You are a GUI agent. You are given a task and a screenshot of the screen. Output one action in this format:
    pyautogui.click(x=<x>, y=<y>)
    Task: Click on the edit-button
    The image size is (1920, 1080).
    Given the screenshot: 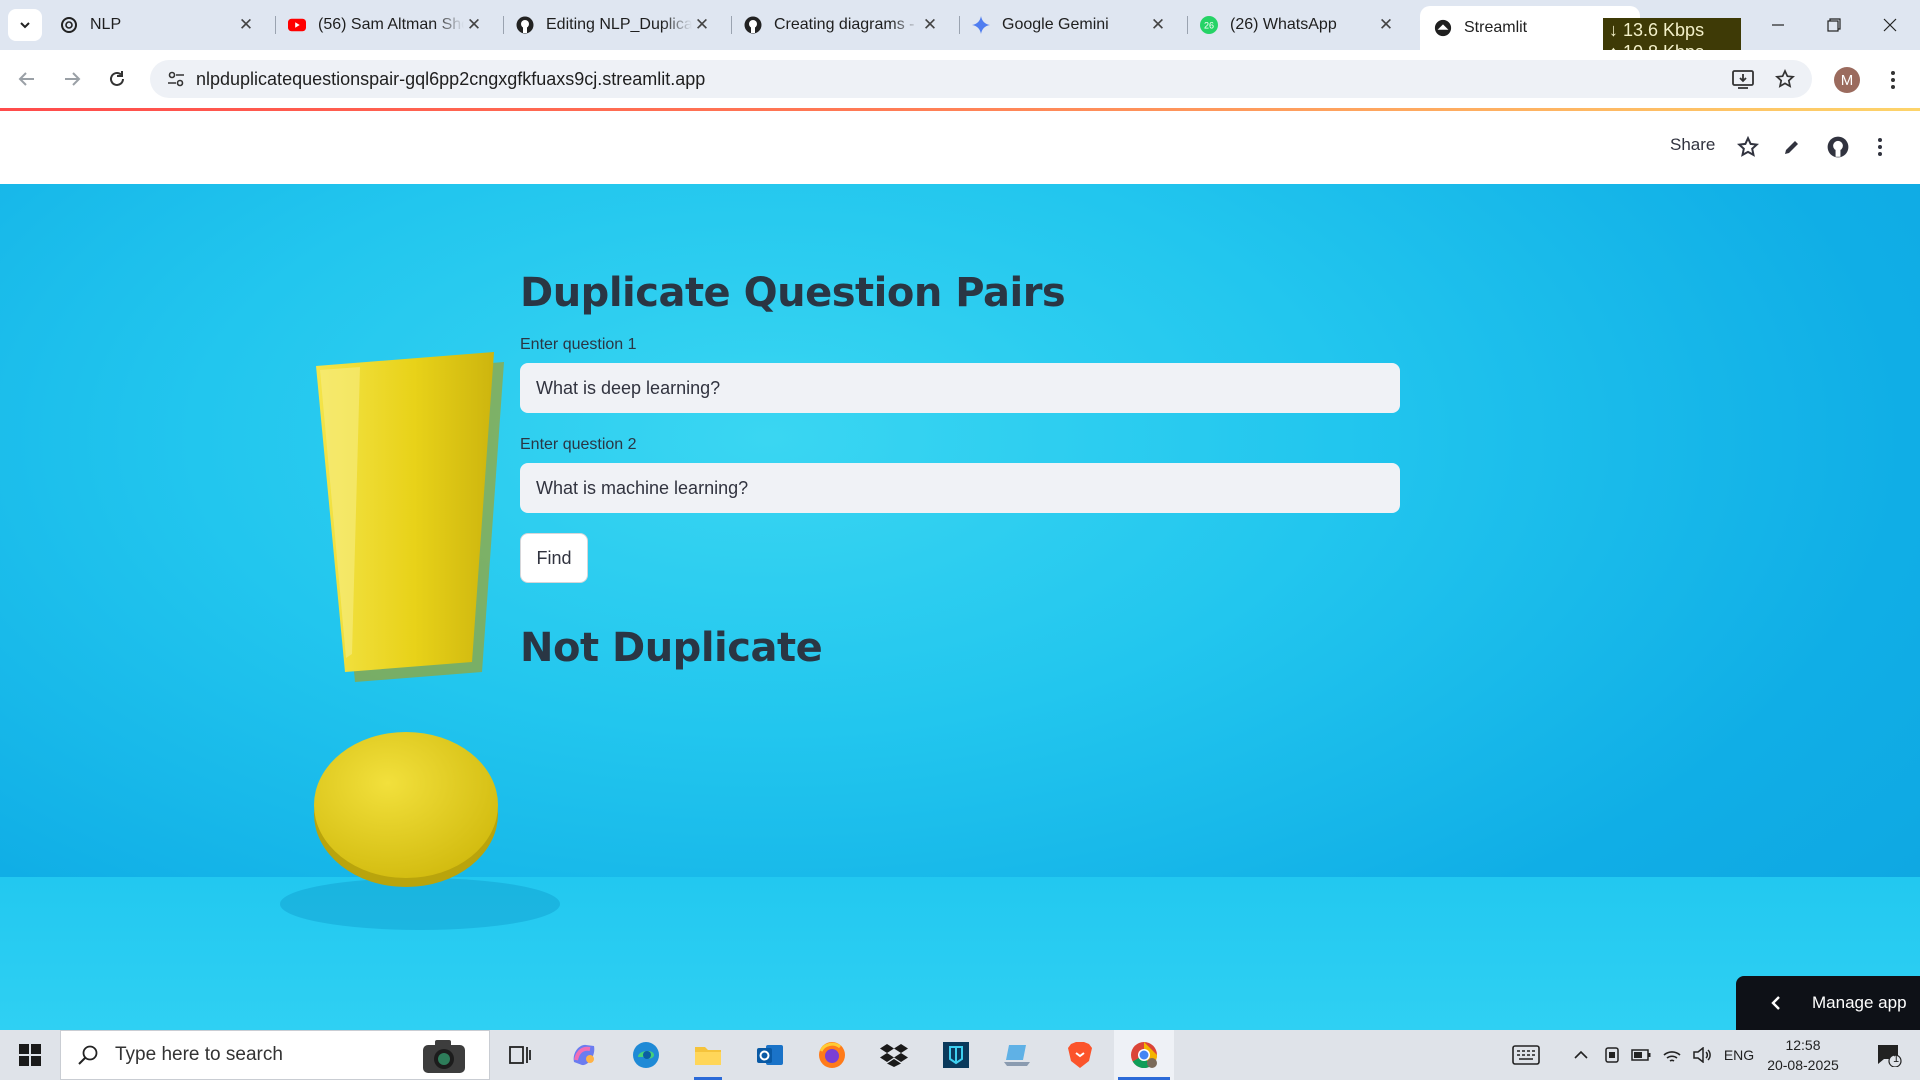 What is the action you would take?
    pyautogui.click(x=1792, y=147)
    